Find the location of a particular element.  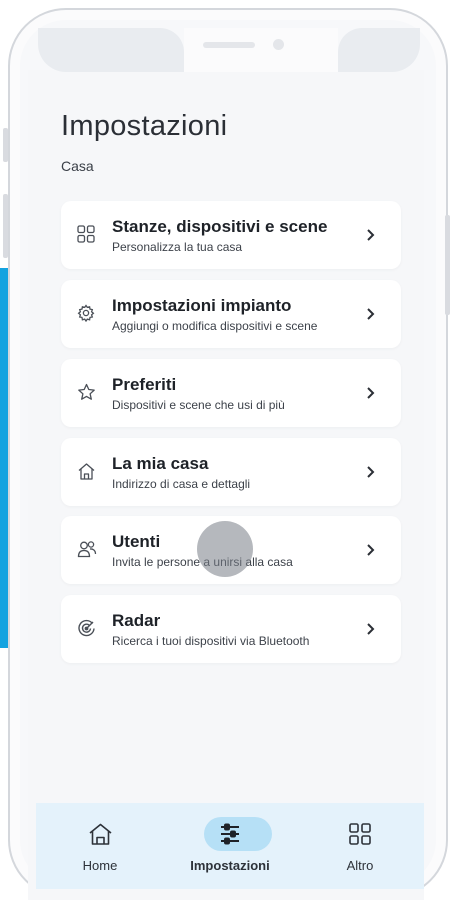

menu-item-subtitle: Ricerca i tuoi dispositivi via Bluetooth is located at coordinates (211, 641).